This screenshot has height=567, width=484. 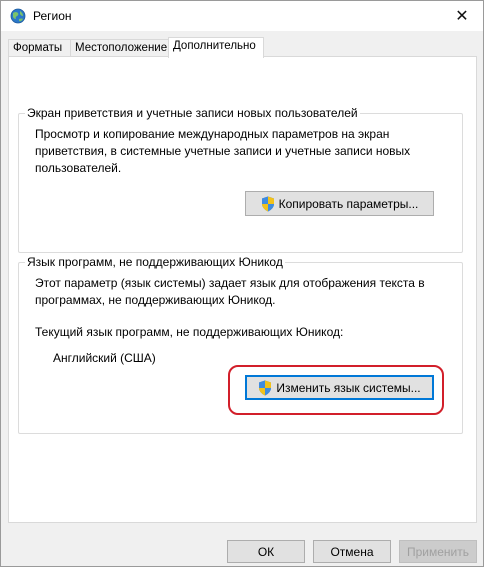 I want to click on globe-icon, so click(x=18, y=16).